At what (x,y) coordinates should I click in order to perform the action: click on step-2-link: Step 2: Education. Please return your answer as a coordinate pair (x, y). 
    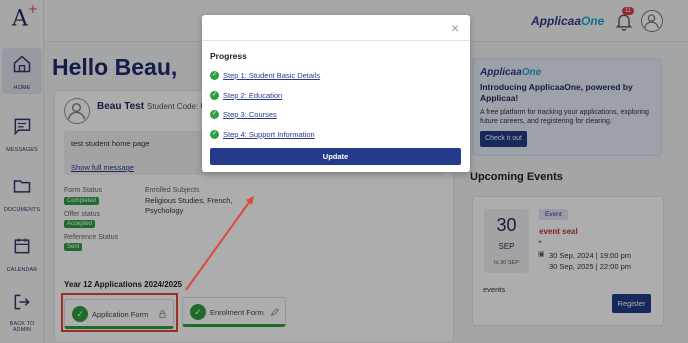
    Looking at the image, I should click on (252, 95).